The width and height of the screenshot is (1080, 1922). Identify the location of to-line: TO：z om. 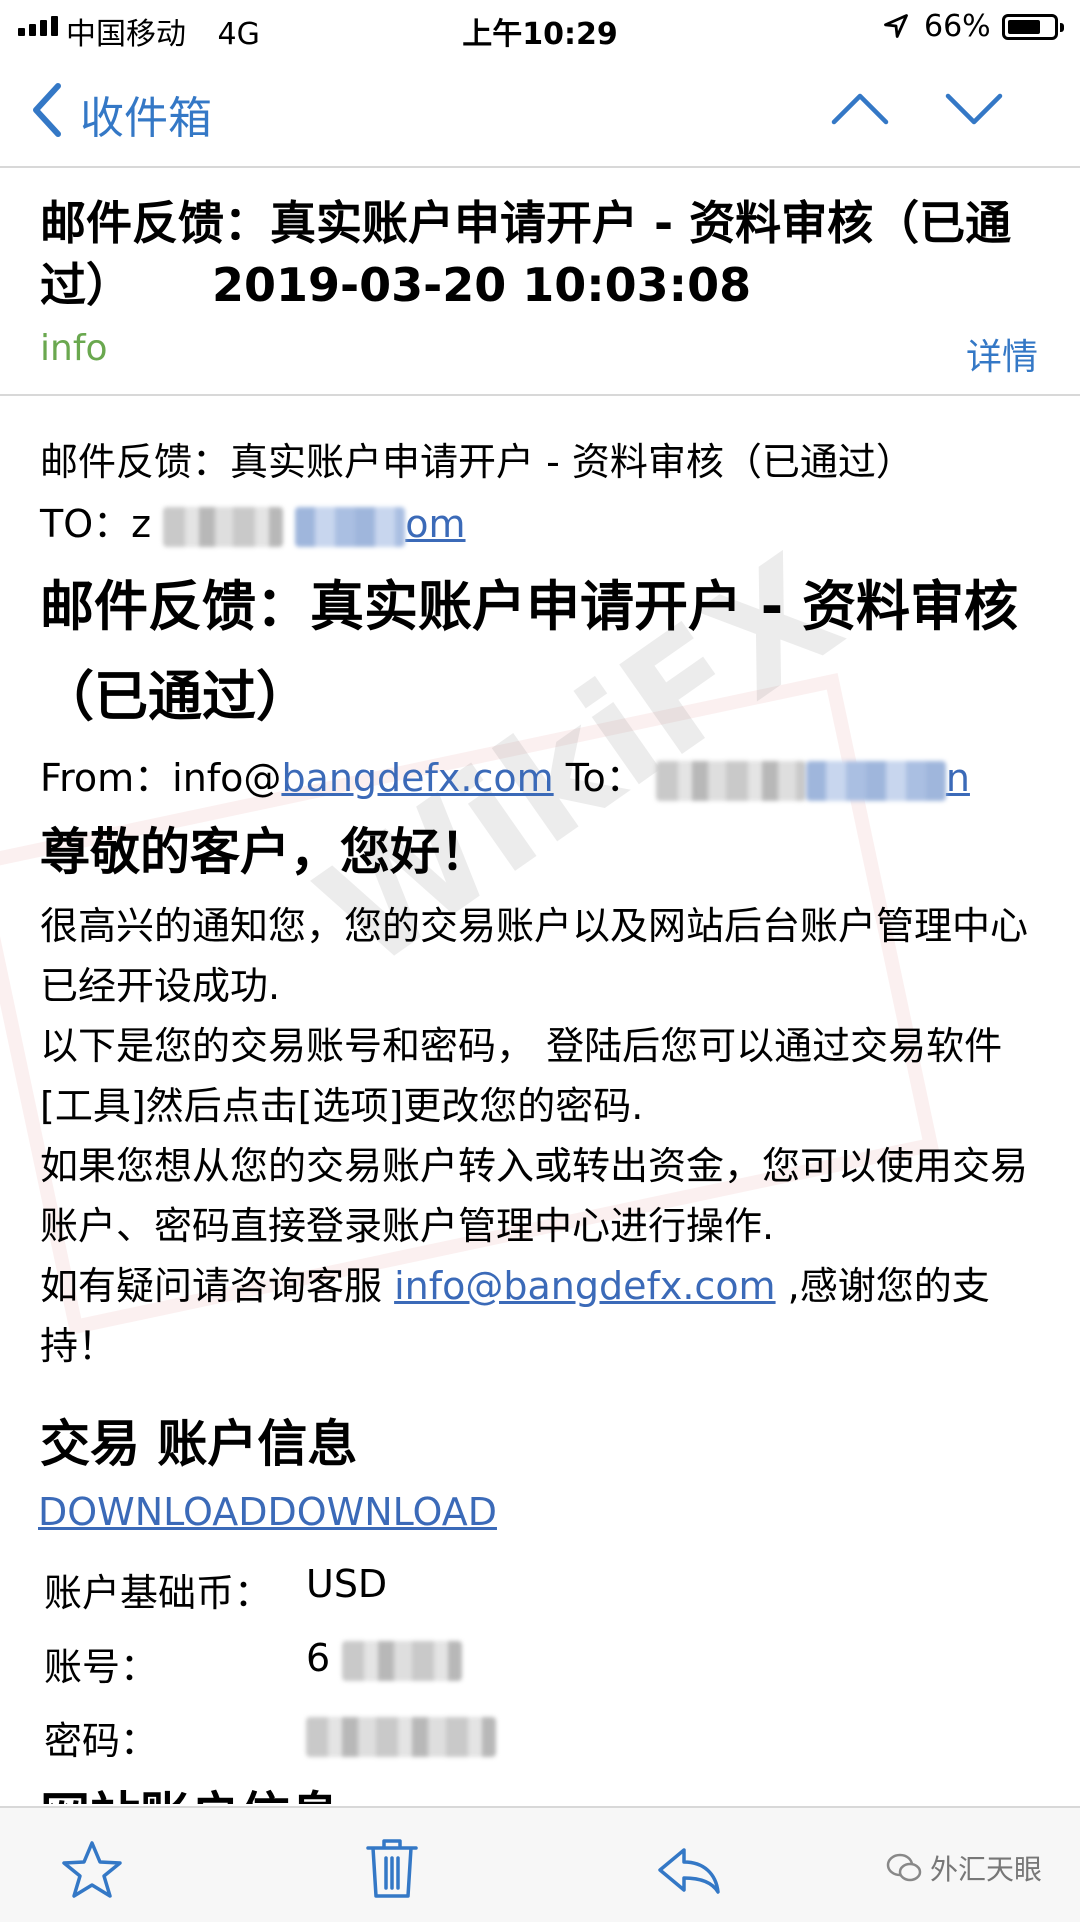
(253, 524).